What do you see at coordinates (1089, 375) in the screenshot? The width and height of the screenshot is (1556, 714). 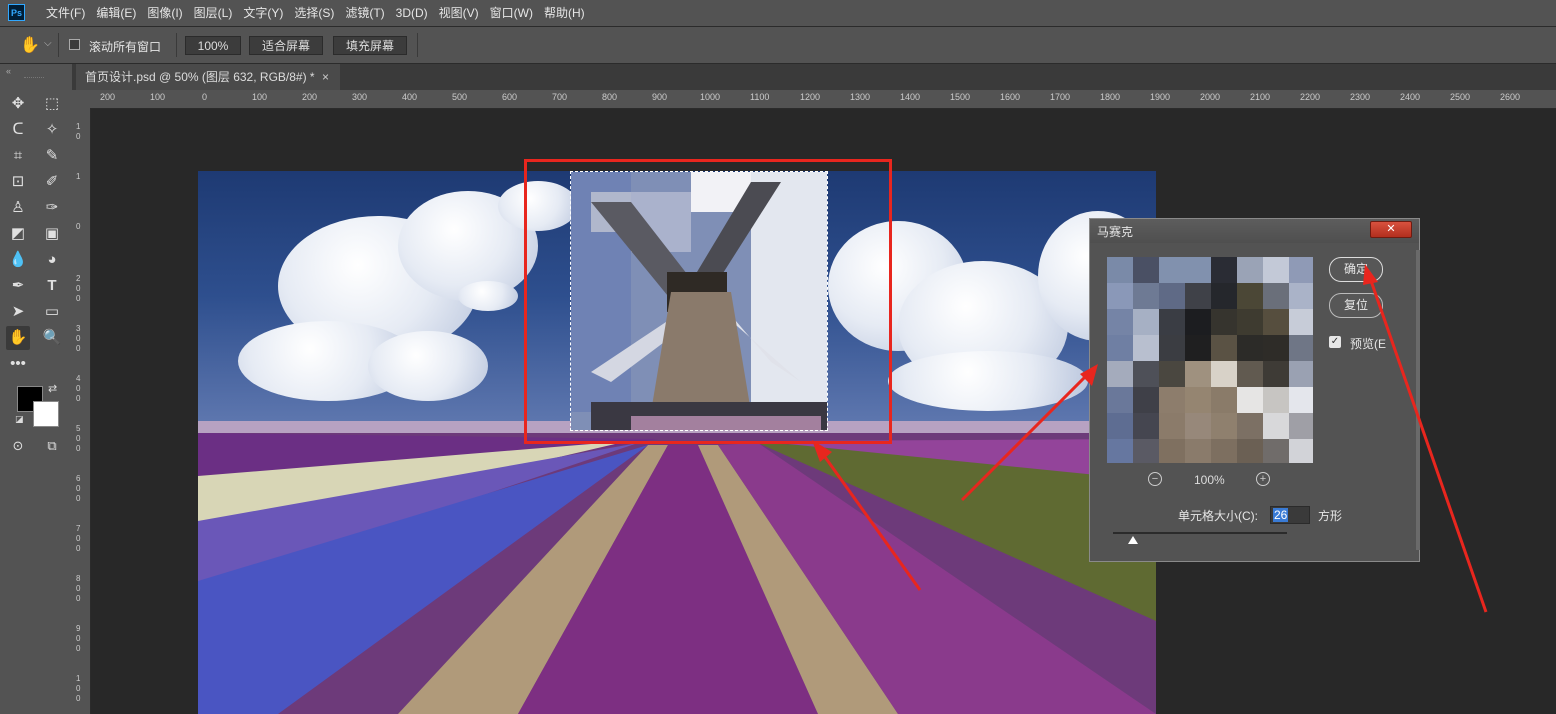 I see `arrowhead-preview` at bounding box center [1089, 375].